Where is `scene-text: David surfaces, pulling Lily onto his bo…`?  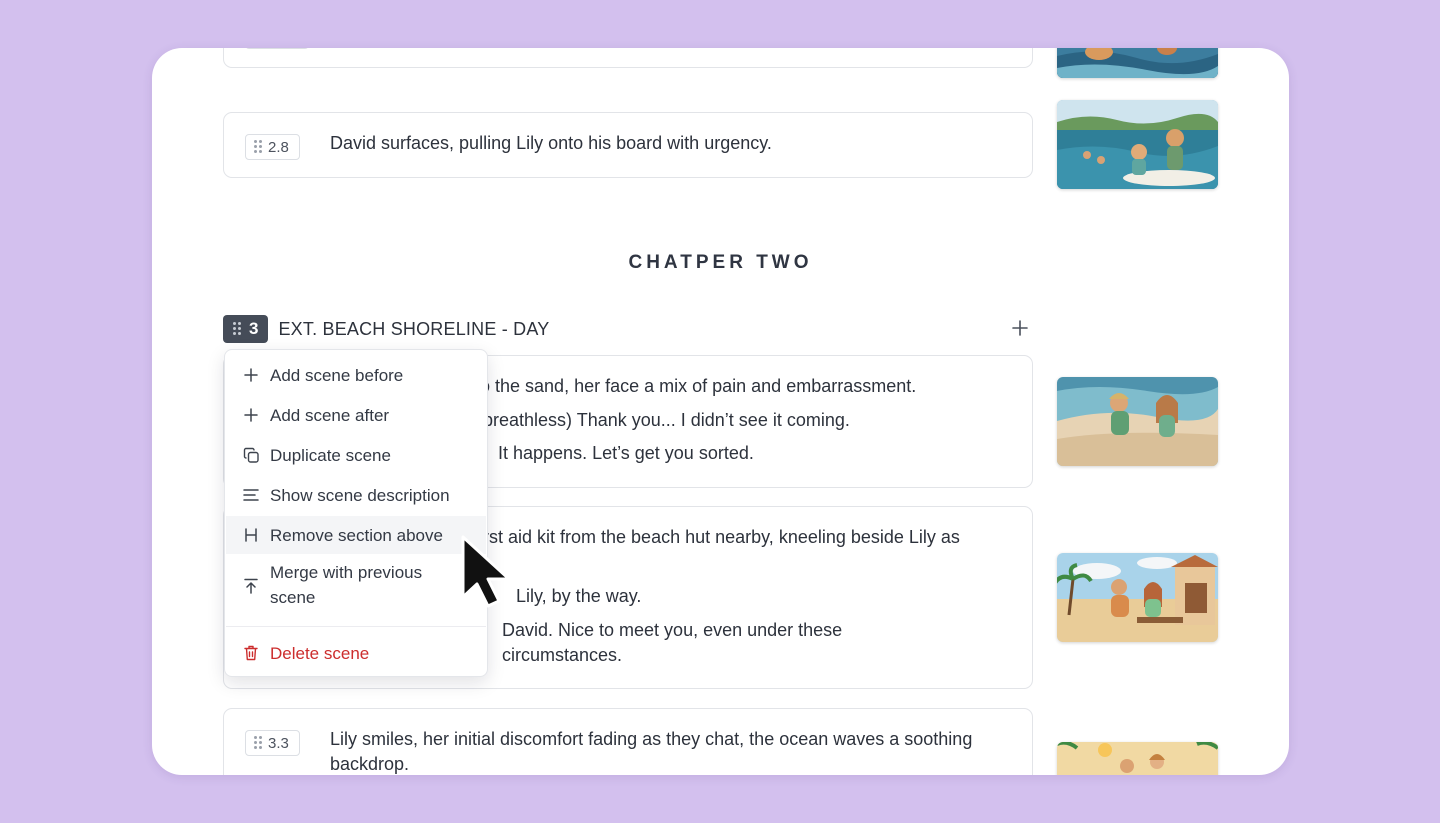 scene-text: David surfaces, pulling Lily onto his bo… is located at coordinates (551, 143).